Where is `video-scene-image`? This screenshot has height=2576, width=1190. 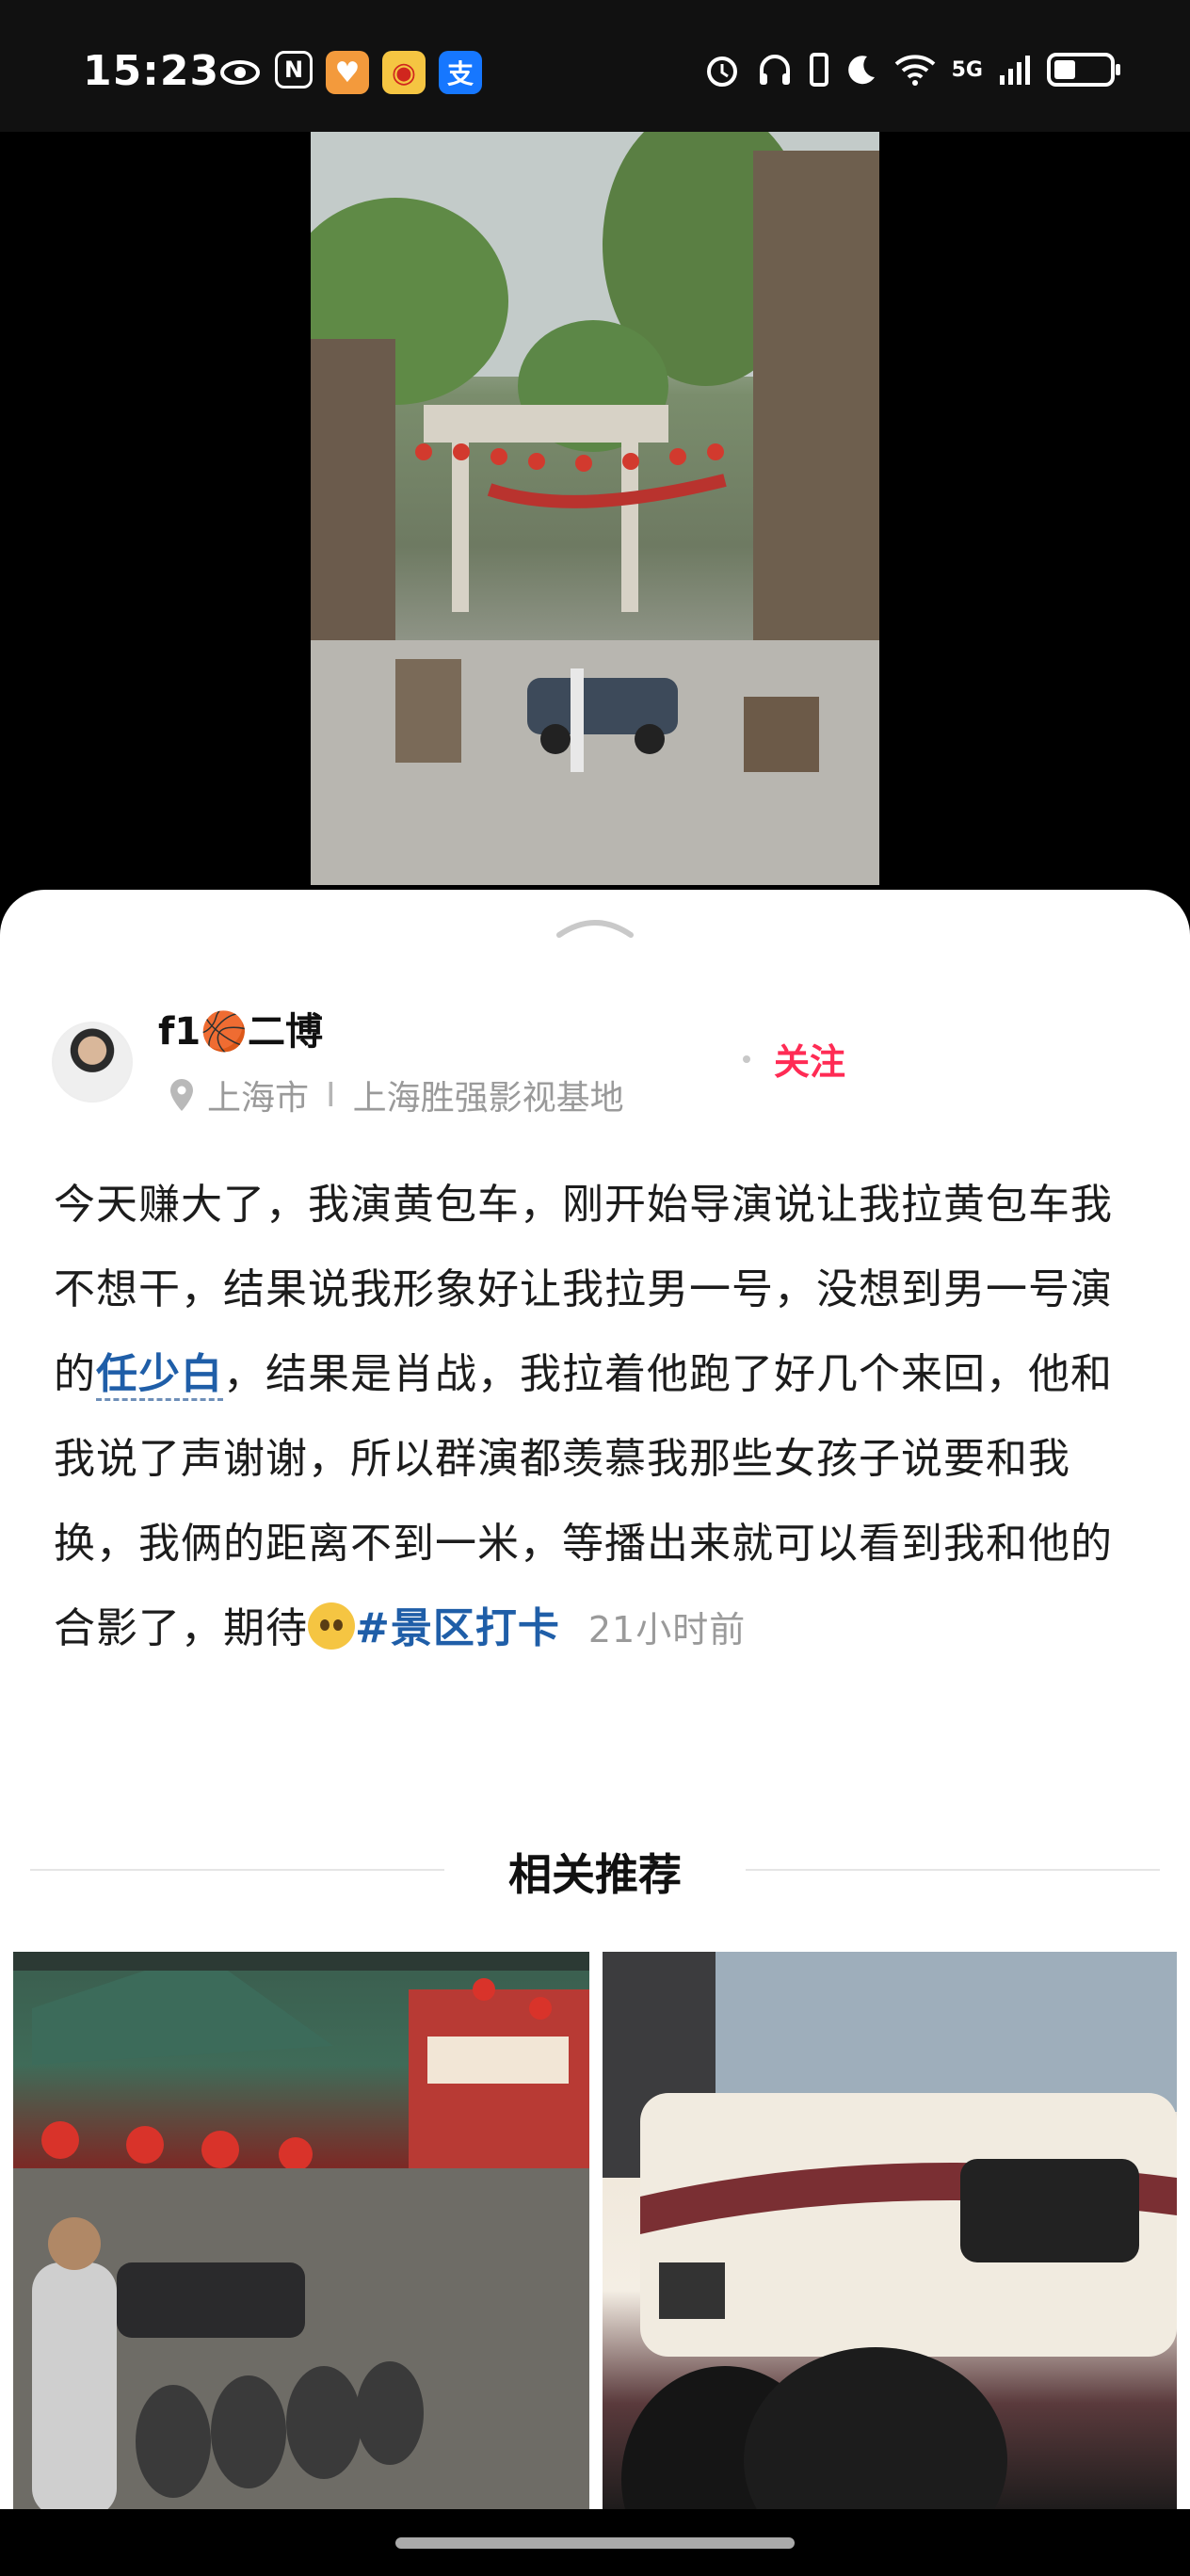
video-scene-image is located at coordinates (595, 508).